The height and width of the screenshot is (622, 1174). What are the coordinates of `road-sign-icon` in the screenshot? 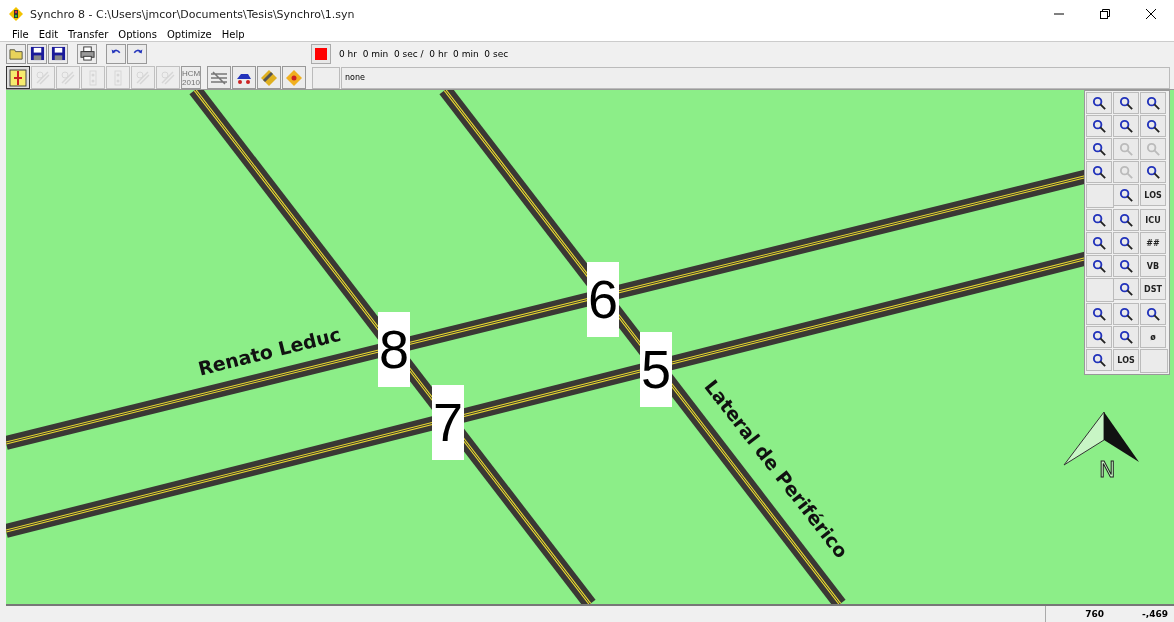 It's located at (269, 77).